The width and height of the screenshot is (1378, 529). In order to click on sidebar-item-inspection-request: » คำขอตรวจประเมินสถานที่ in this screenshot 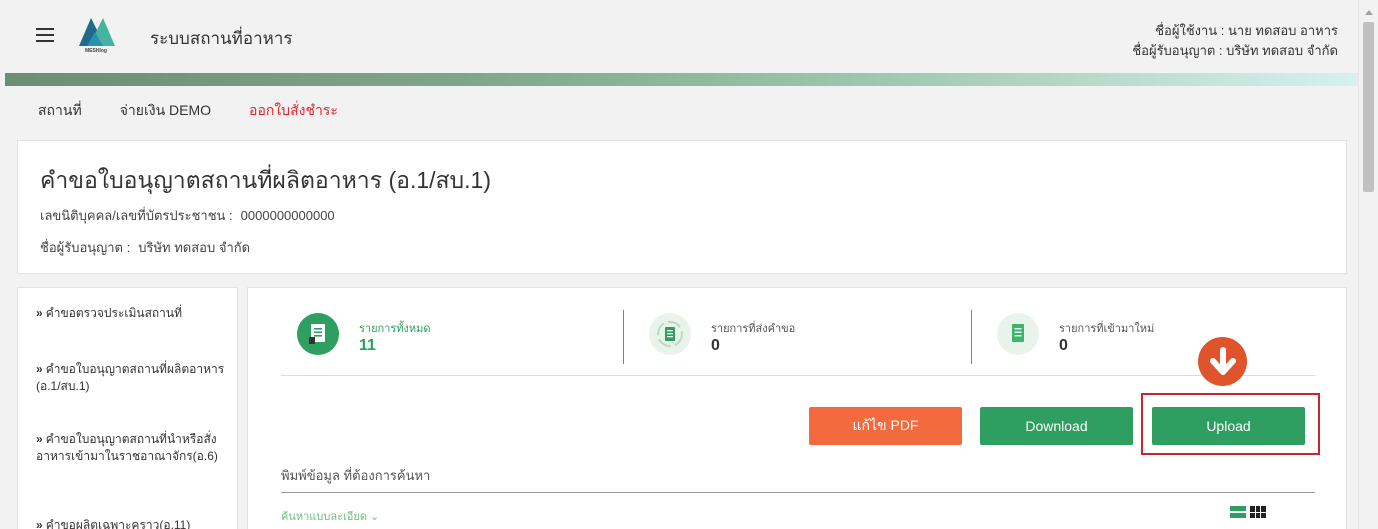, I will do `click(133, 313)`.